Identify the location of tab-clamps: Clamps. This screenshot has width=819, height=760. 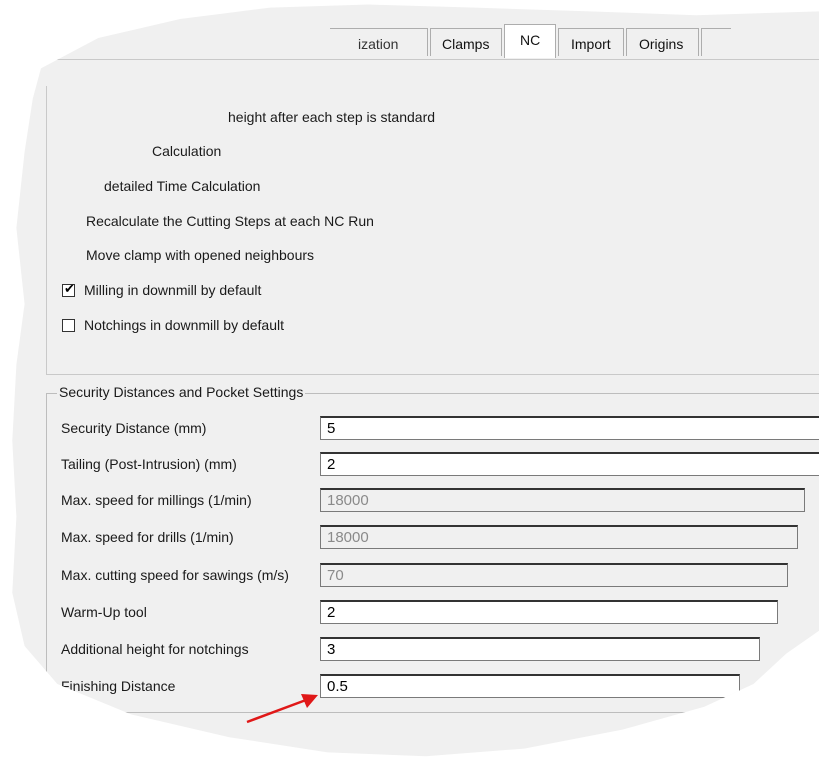
(466, 42).